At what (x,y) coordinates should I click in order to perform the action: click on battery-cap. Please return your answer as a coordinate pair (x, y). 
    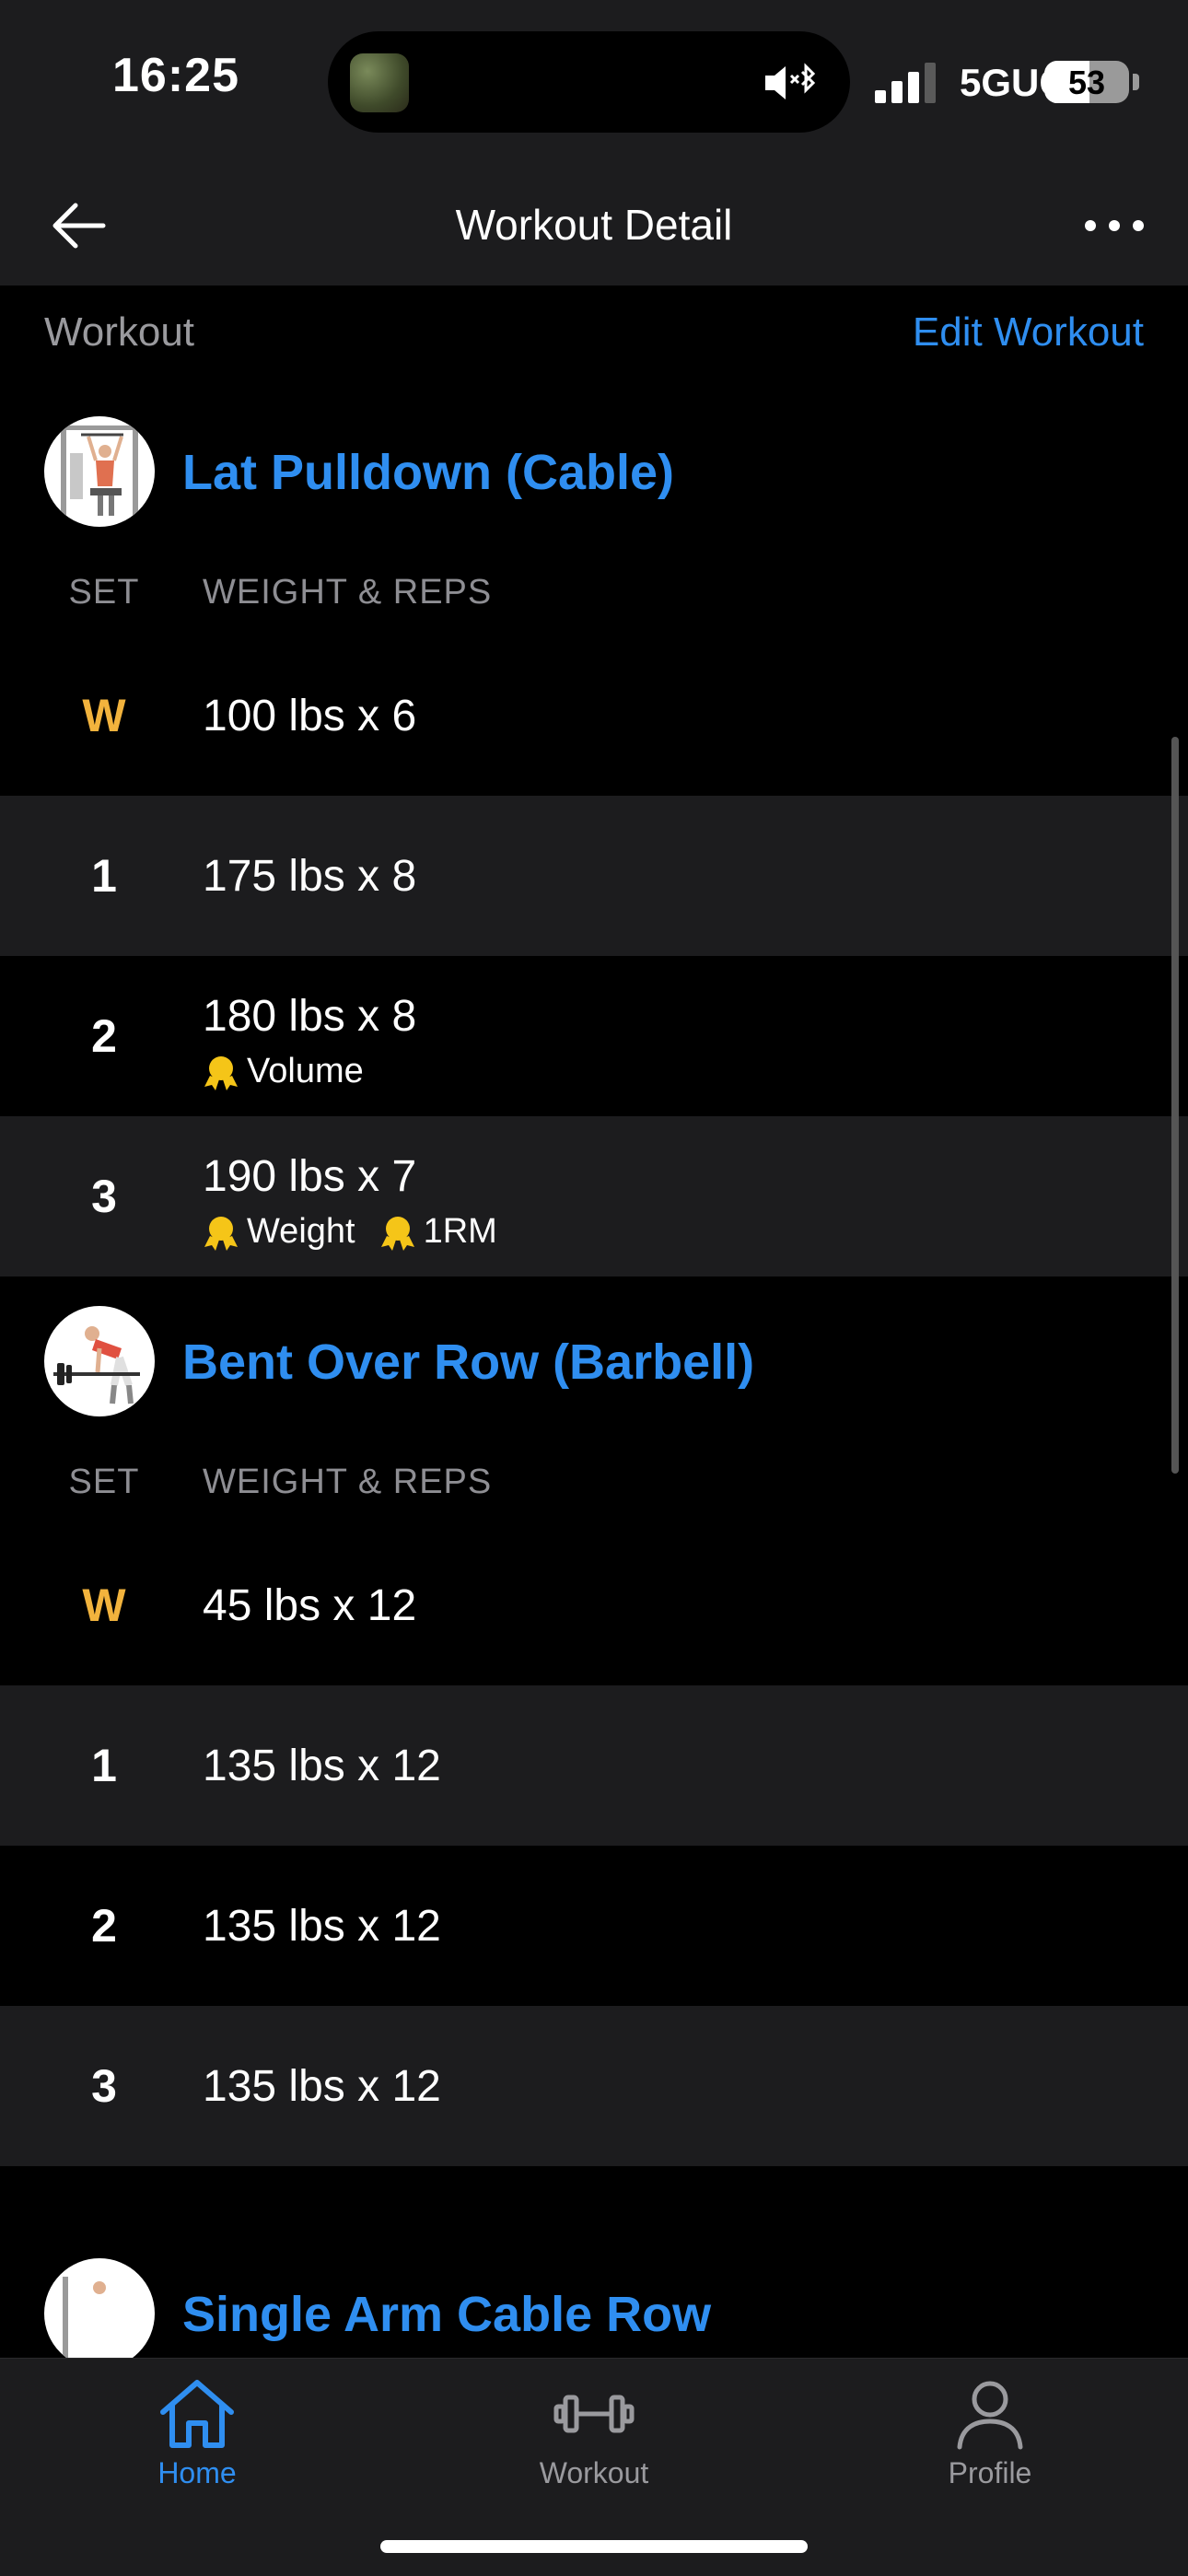
    Looking at the image, I should click on (1136, 82).